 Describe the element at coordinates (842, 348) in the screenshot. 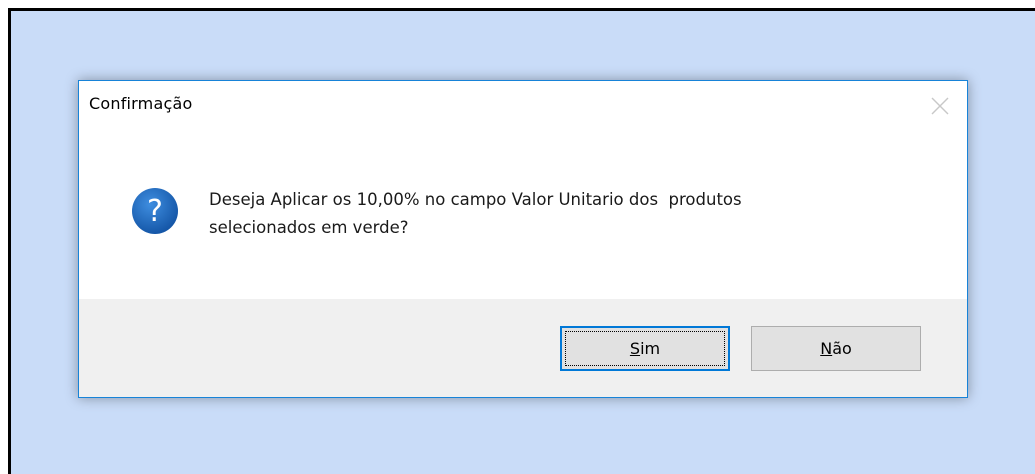

I see `no-label-rest: ão` at that location.